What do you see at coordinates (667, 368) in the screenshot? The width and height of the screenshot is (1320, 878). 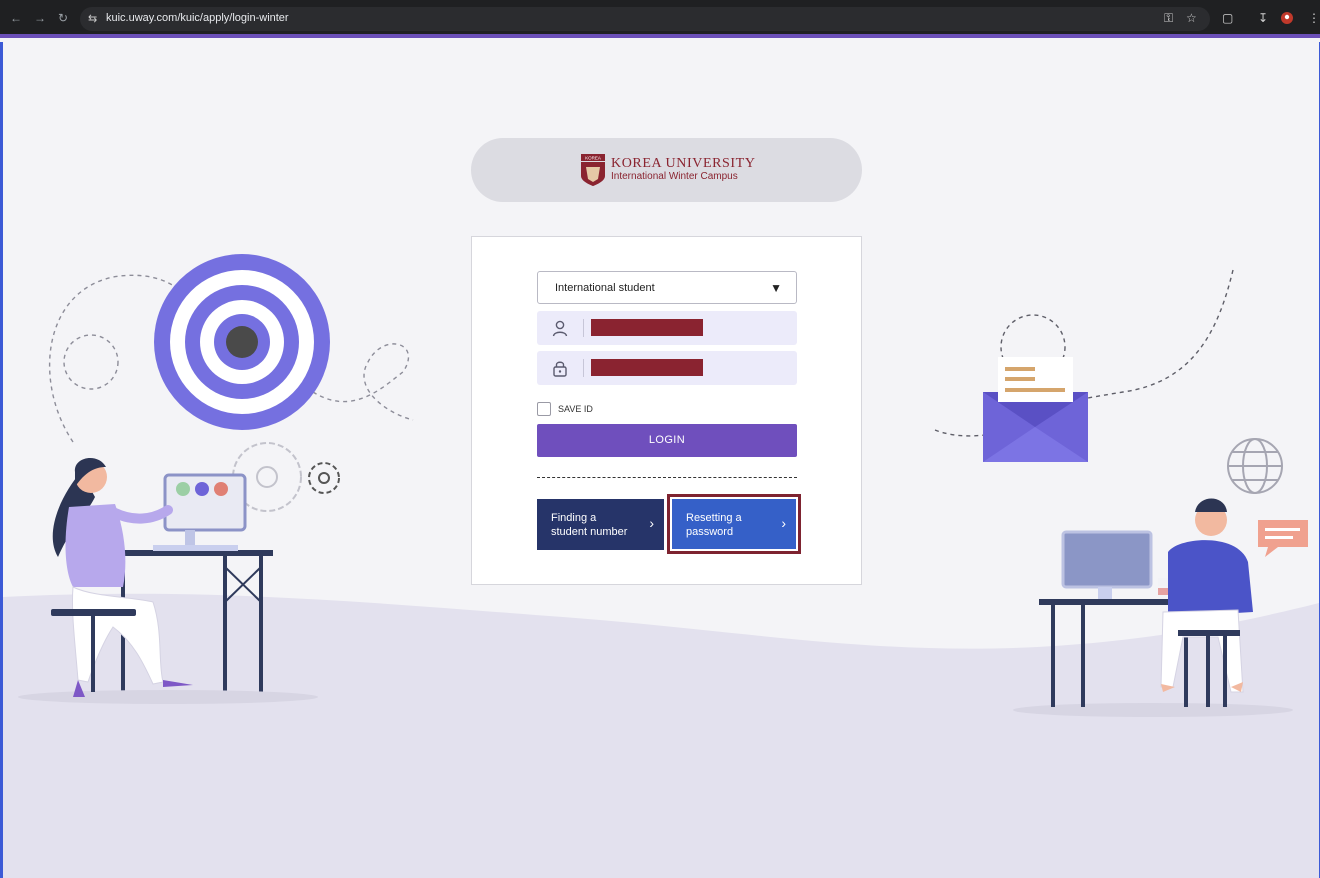 I see `password-field` at bounding box center [667, 368].